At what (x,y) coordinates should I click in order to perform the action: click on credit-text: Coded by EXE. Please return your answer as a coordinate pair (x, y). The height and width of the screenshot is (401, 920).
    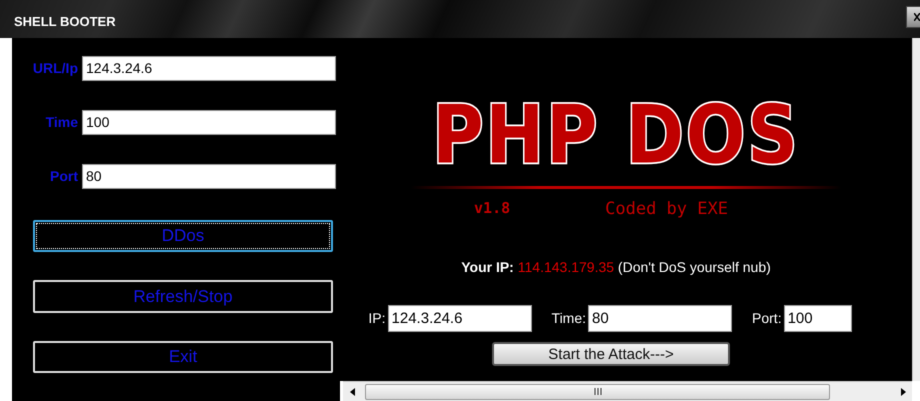
    Looking at the image, I should click on (666, 209).